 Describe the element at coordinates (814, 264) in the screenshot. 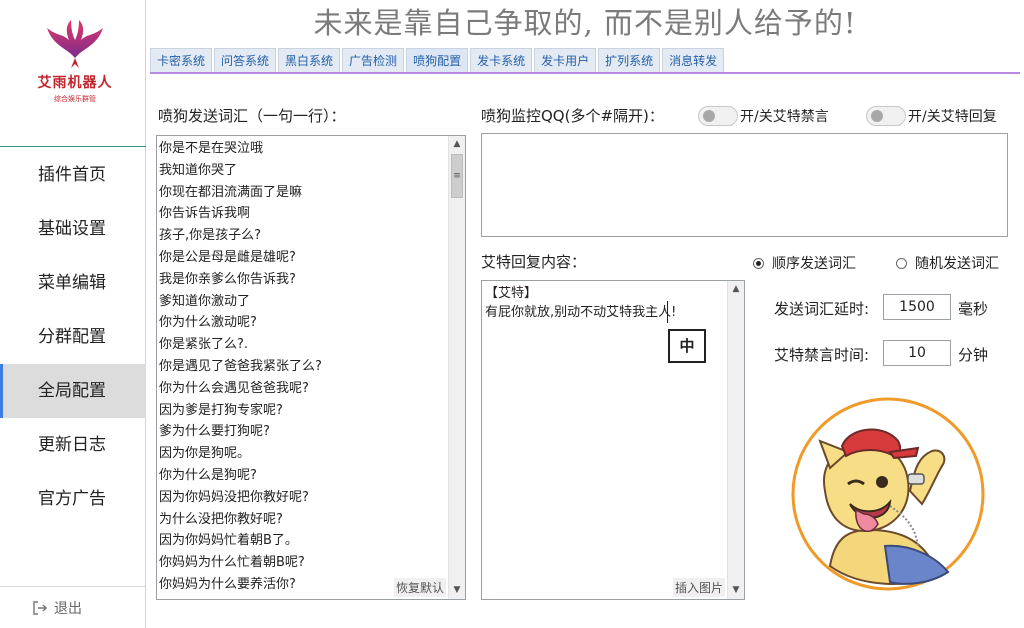

I see `radio-order-label: 顺序发送词汇` at that location.